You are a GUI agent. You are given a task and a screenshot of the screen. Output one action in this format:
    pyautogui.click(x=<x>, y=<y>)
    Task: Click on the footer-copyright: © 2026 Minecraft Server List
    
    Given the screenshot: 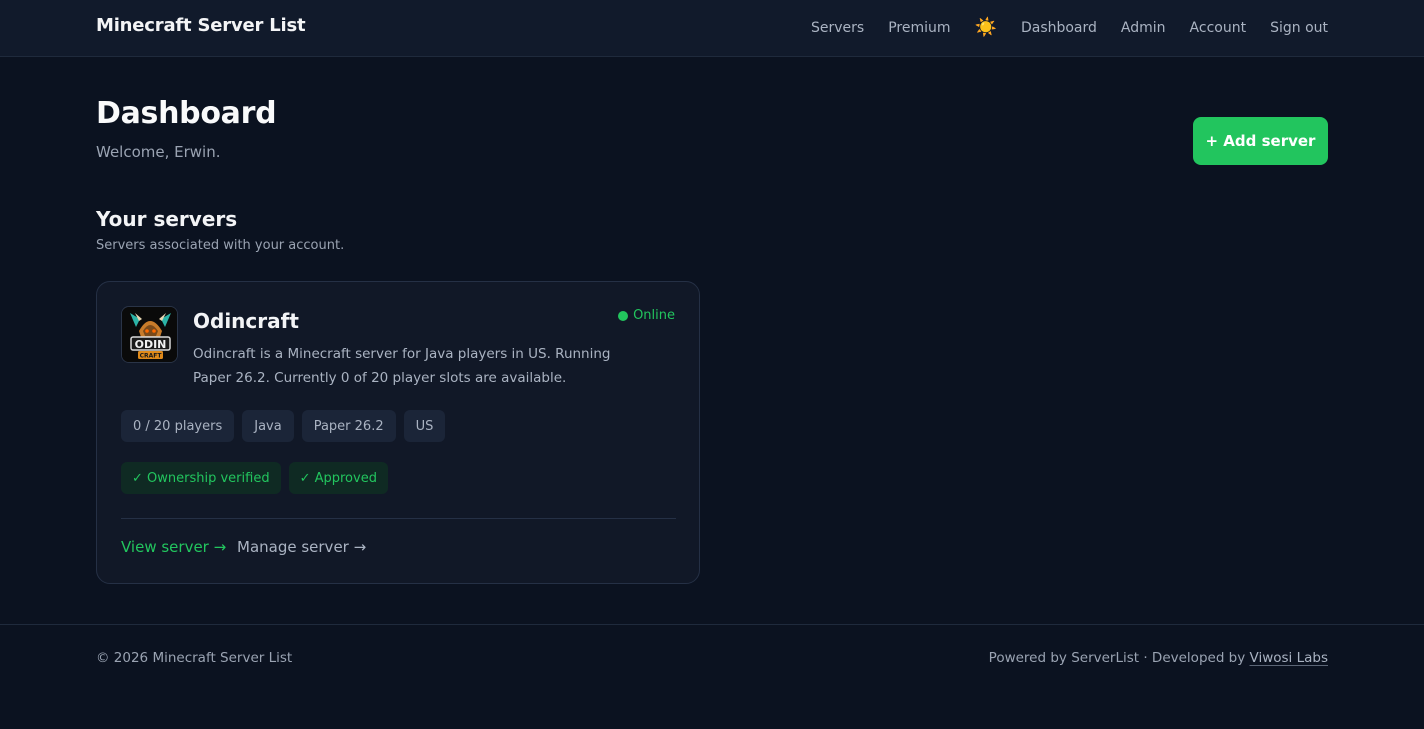 What is the action you would take?
    pyautogui.click(x=194, y=658)
    